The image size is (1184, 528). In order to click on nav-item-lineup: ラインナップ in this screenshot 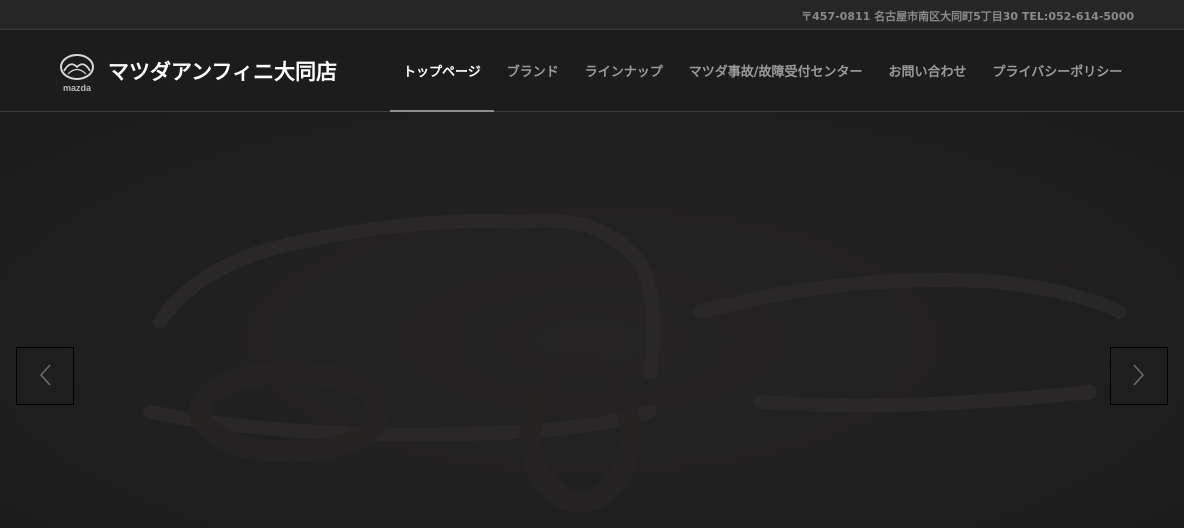, I will do `click(624, 70)`.